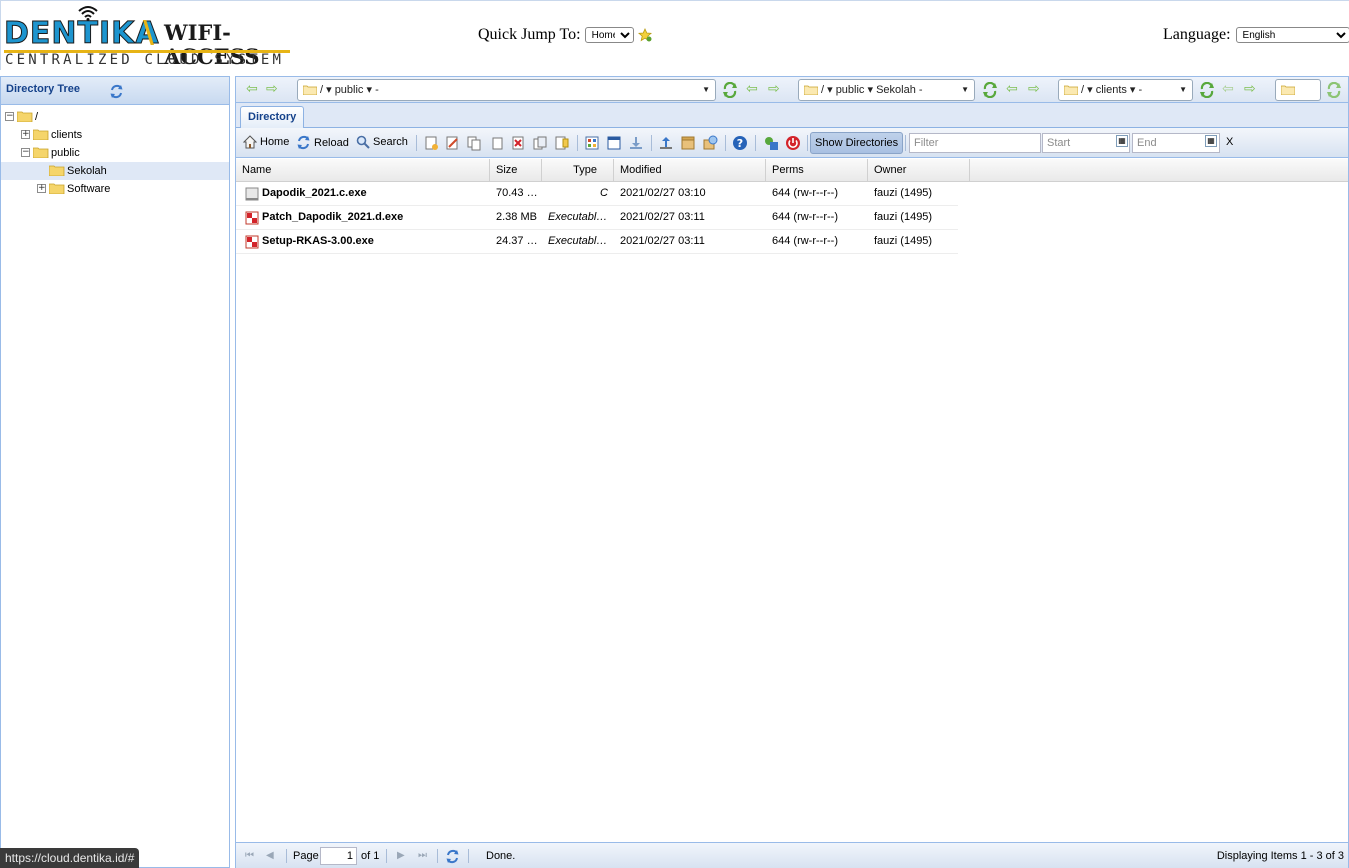 This screenshot has width=1349, height=868. I want to click on cell-modified: 2021/02/27 03:10, so click(663, 193).